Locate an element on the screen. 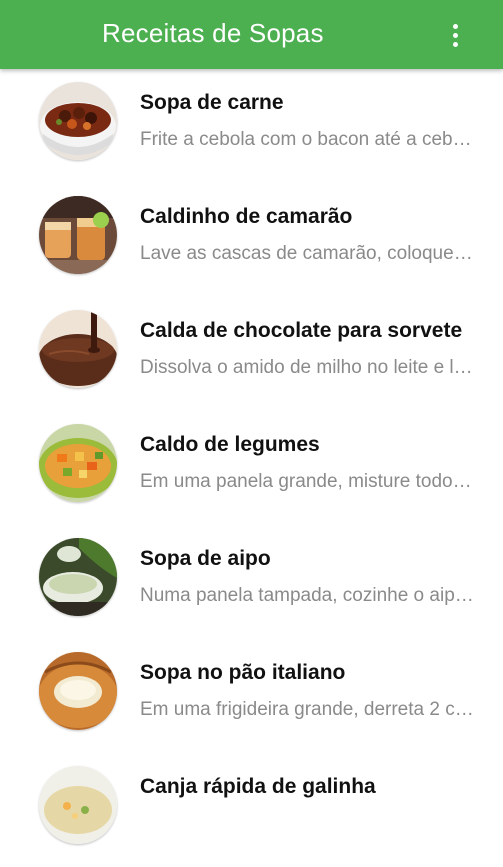  celery-soup-photo is located at coordinates (78, 577).